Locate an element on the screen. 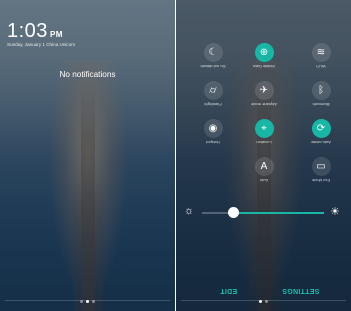  airplane-icon: ✈ is located at coordinates (264, 90).